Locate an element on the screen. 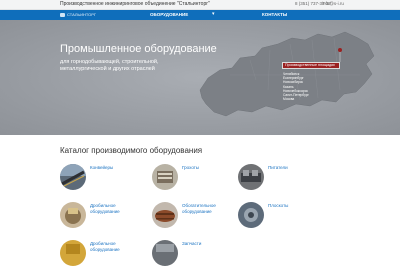 Image resolution: width=400 pixels, height=268 pixels. catalog-item-spares: Запчасти is located at coordinates (194, 254).